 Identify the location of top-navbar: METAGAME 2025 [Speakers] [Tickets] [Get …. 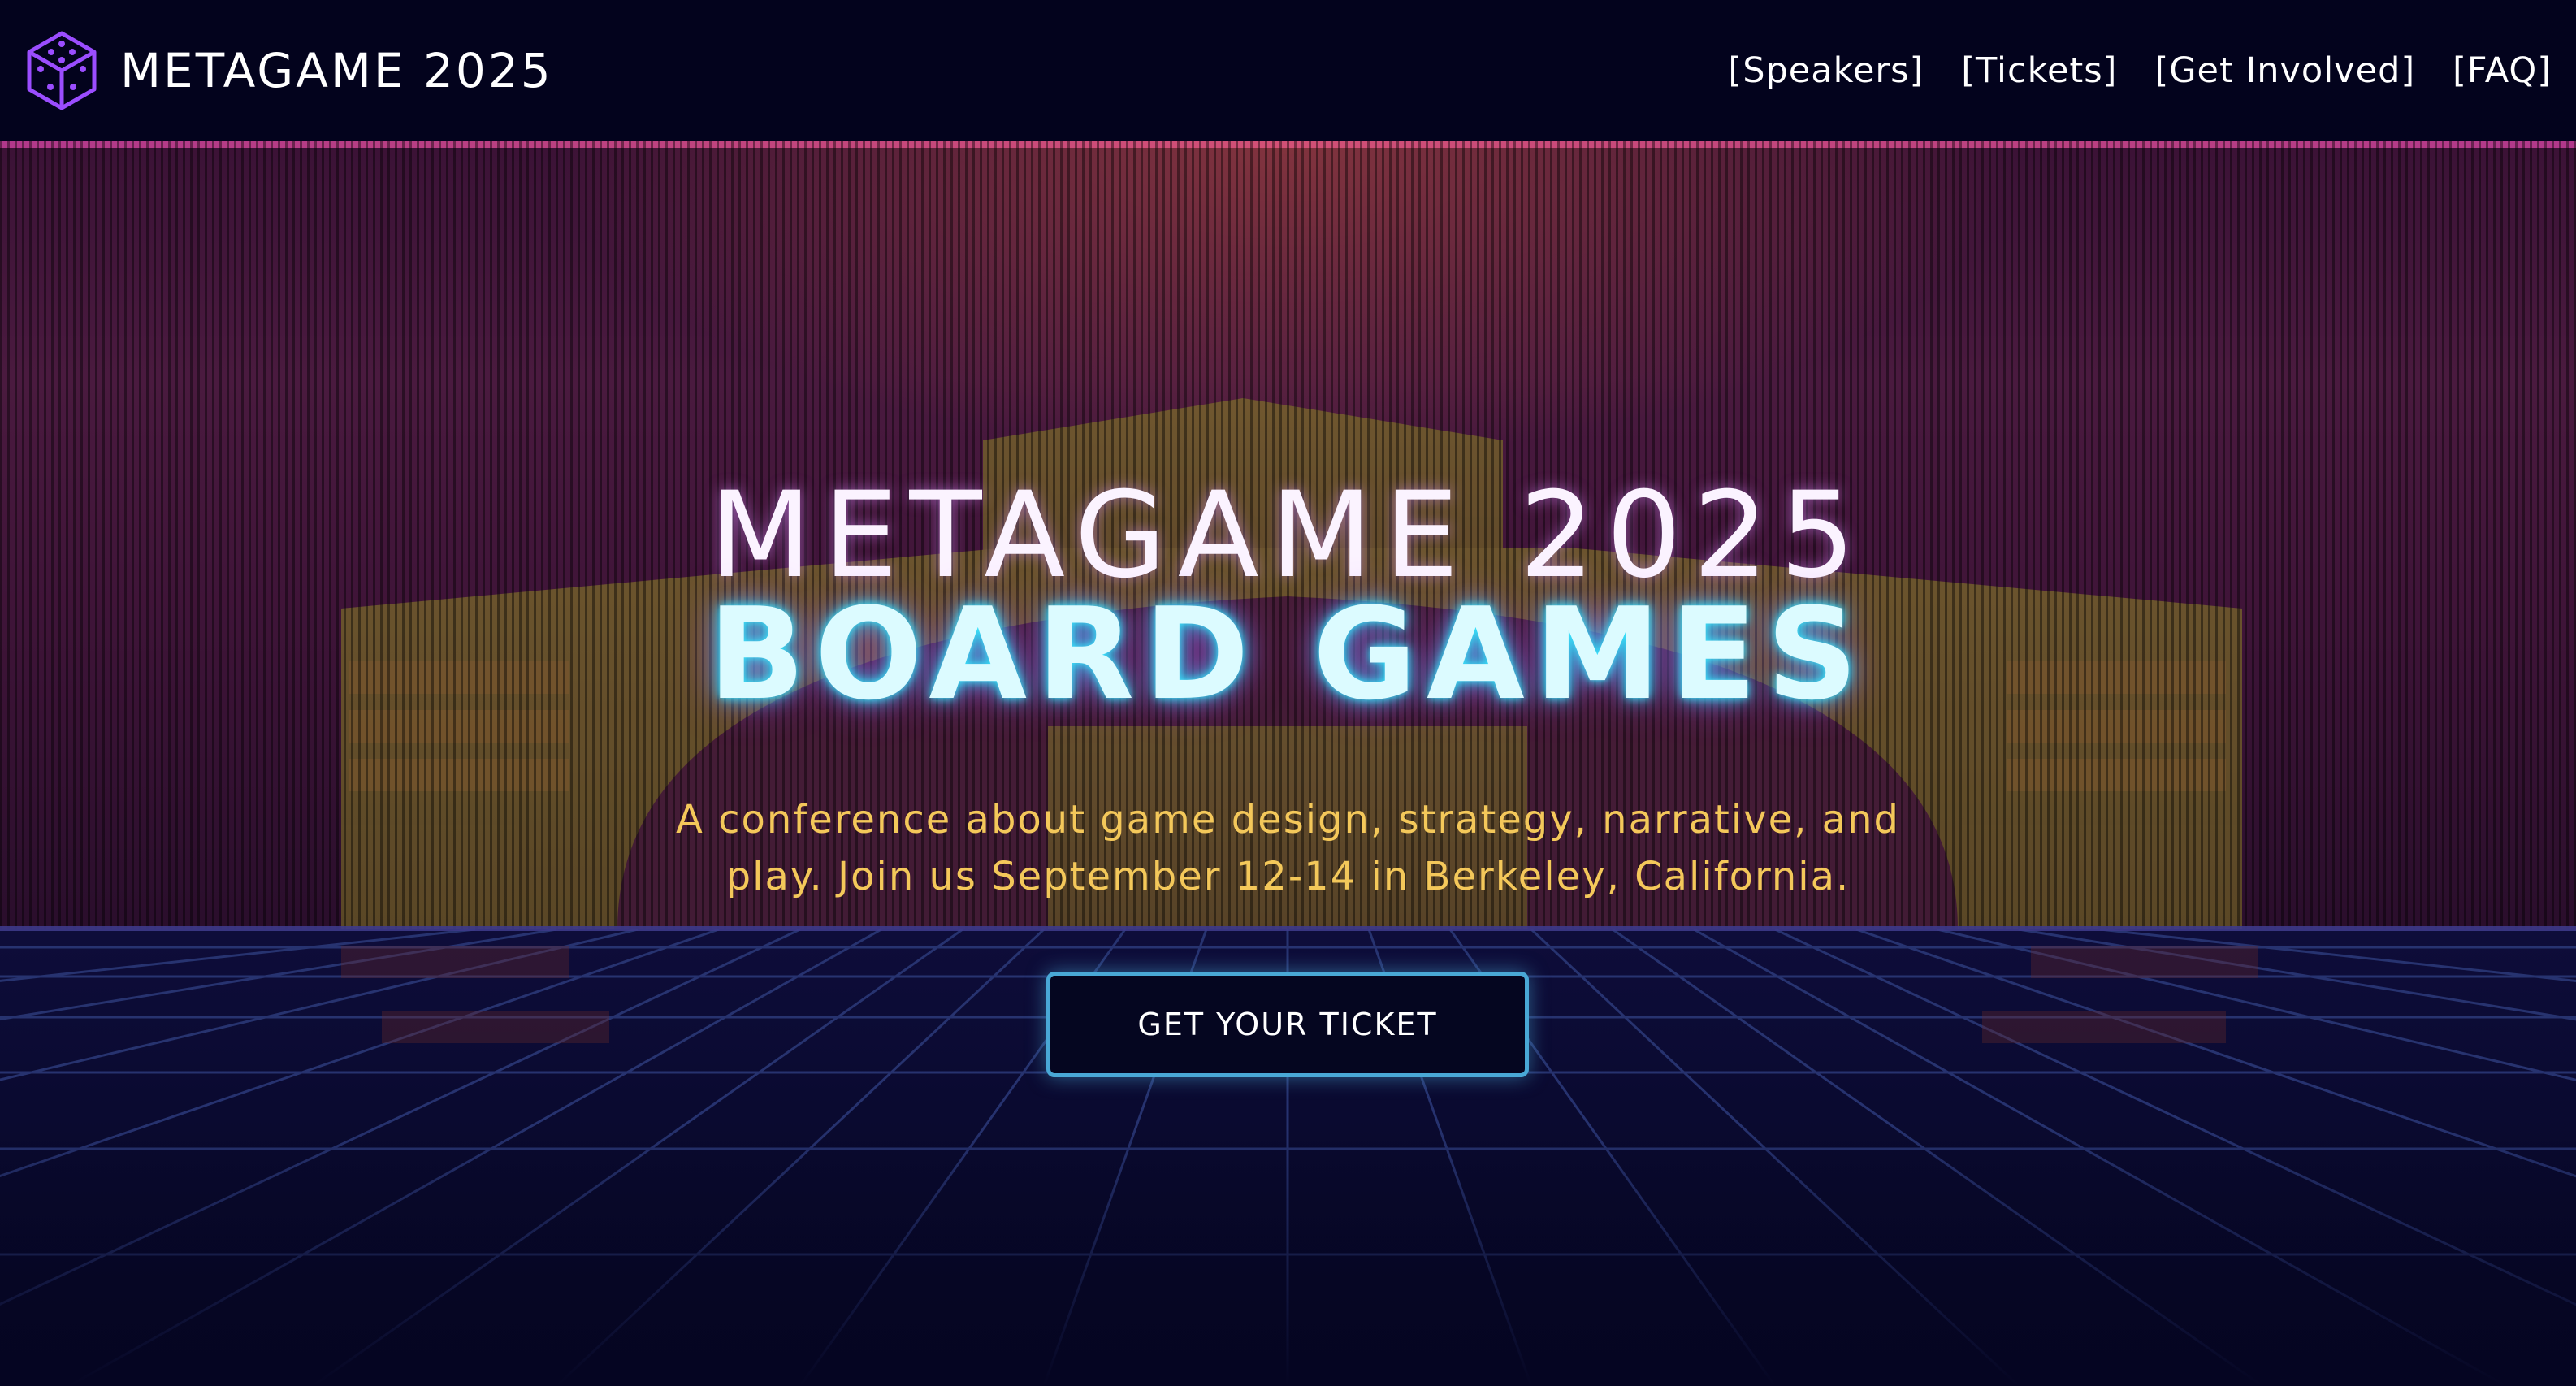
(1288, 70).